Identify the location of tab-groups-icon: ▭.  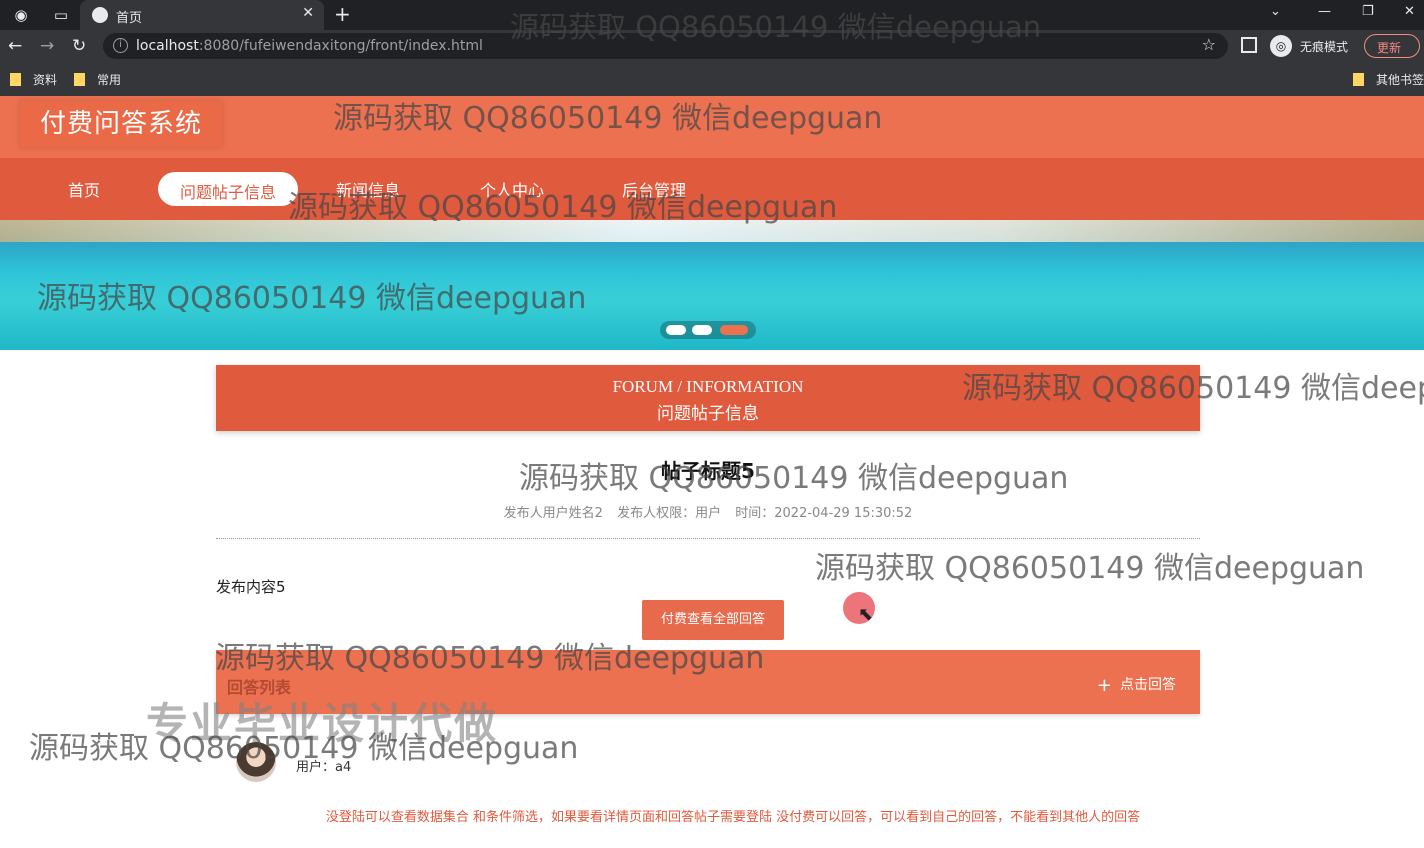
(61, 15).